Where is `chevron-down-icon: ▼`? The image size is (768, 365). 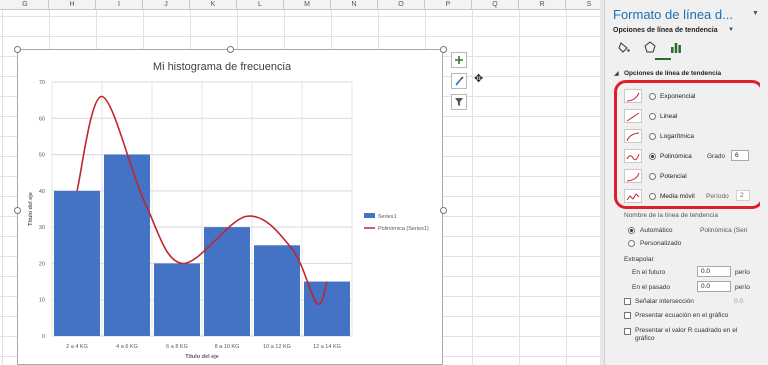 chevron-down-icon: ▼ is located at coordinates (731, 30).